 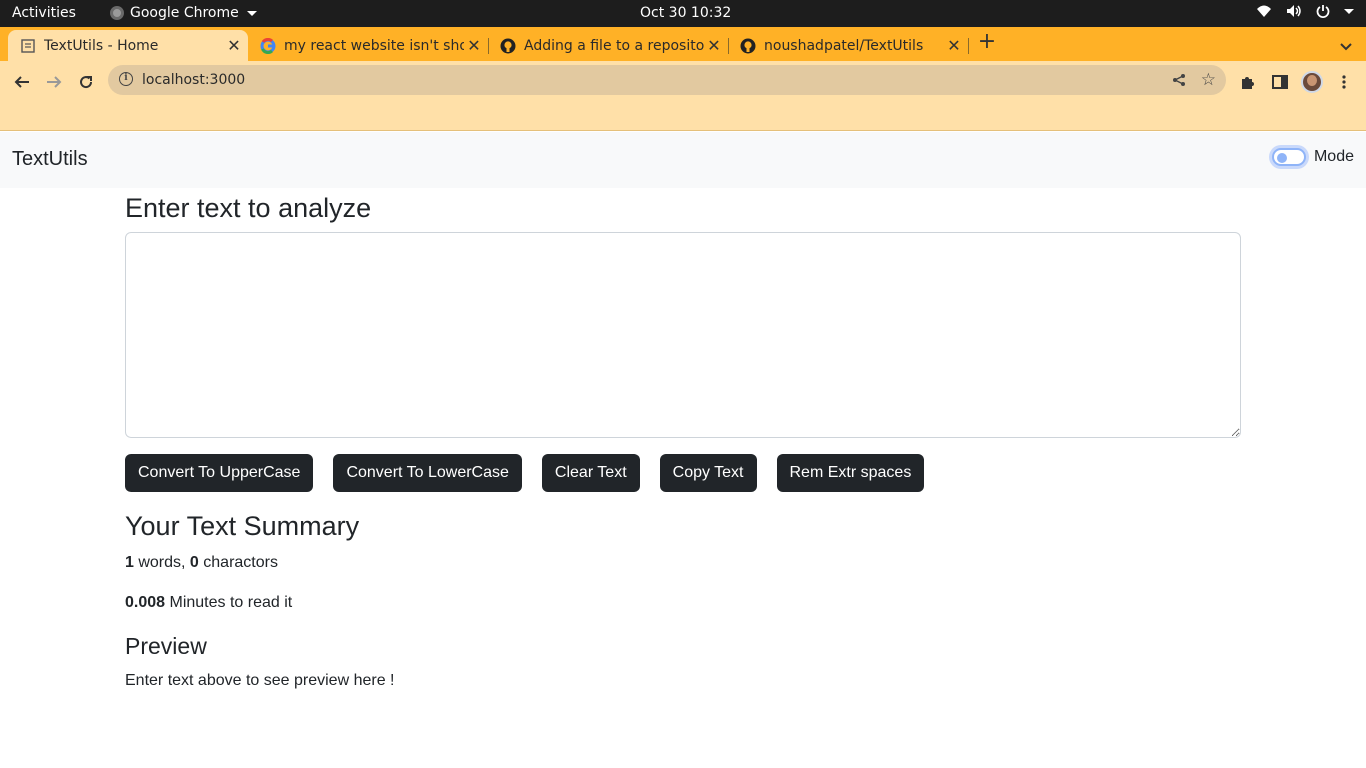 What do you see at coordinates (166, 646) in the screenshot?
I see `preview-heading: Preview` at bounding box center [166, 646].